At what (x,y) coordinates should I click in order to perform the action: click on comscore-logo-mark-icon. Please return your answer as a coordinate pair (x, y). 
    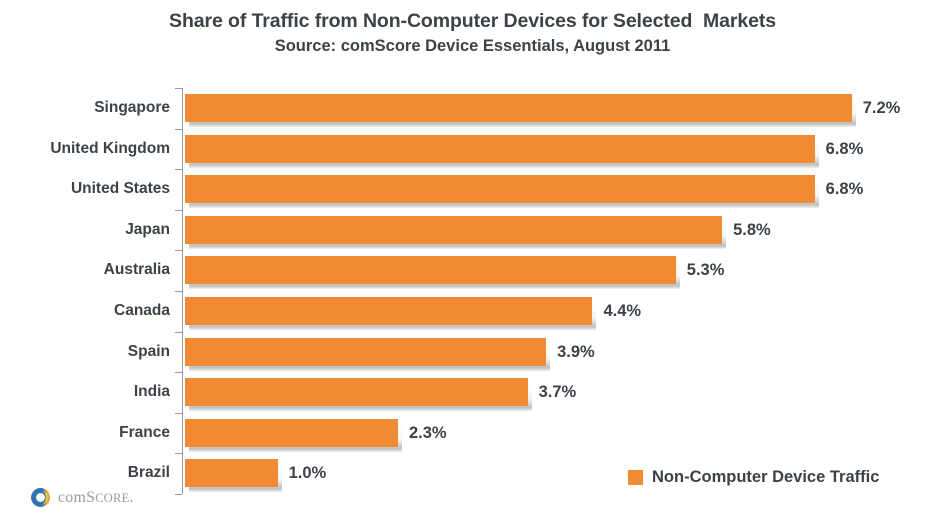
    Looking at the image, I should click on (40, 497).